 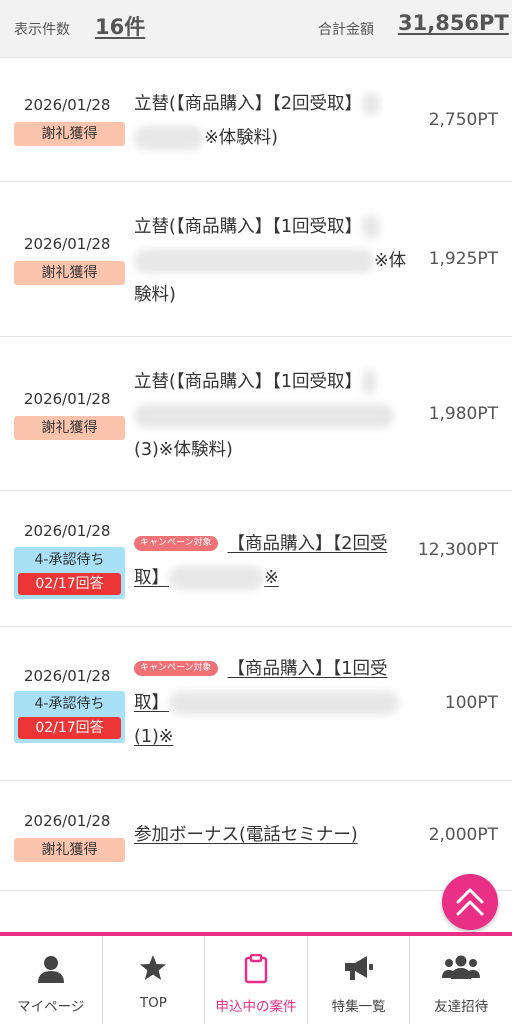 I want to click on nav-item-features: 特集一覧, so click(x=359, y=980).